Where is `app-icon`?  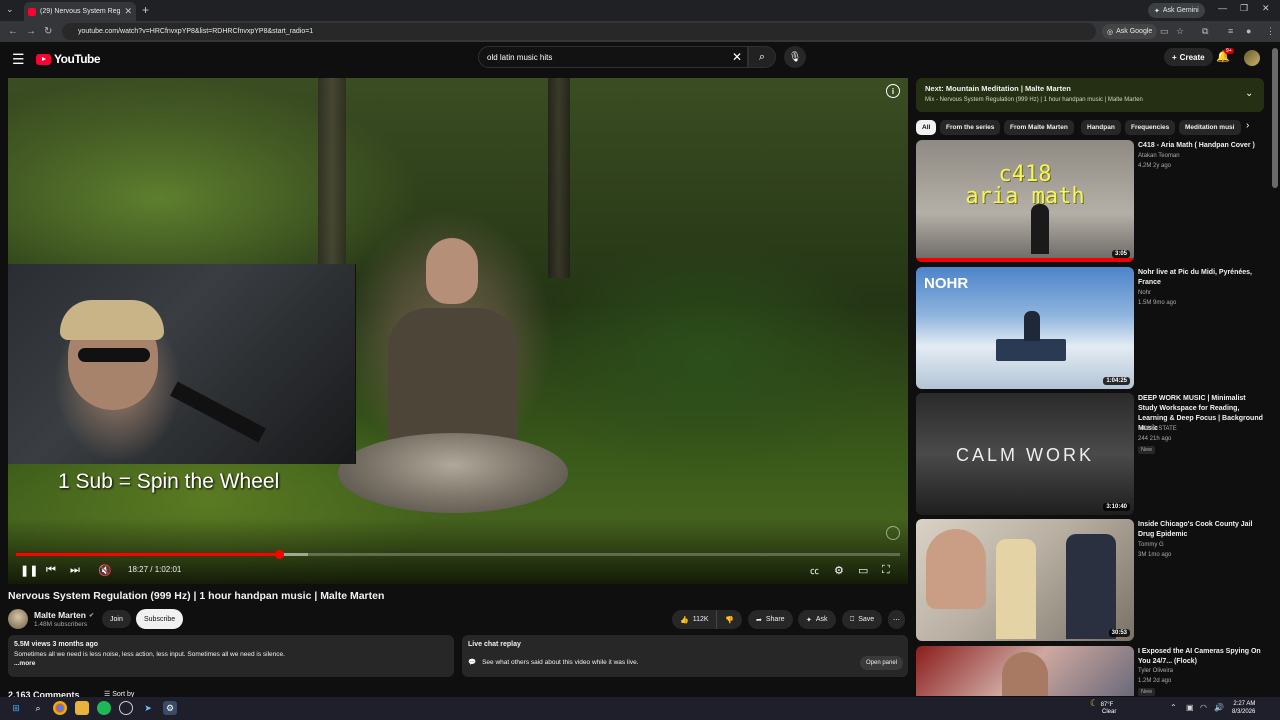
app-icon is located at coordinates (126, 708).